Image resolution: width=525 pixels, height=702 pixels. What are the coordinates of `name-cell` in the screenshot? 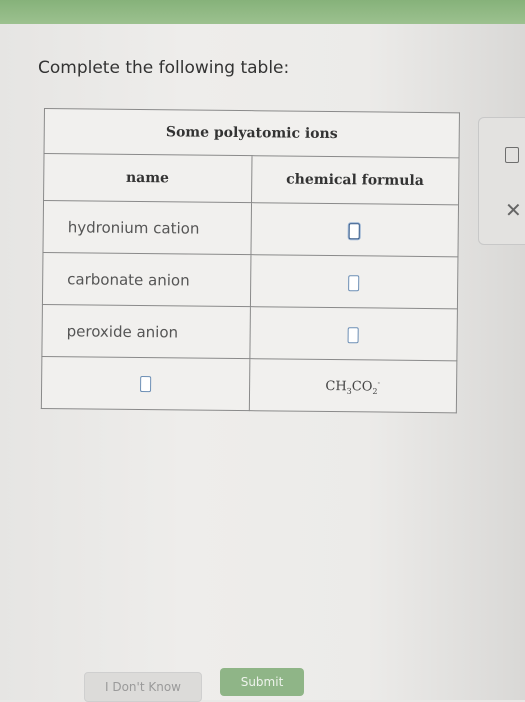 It's located at (145, 383).